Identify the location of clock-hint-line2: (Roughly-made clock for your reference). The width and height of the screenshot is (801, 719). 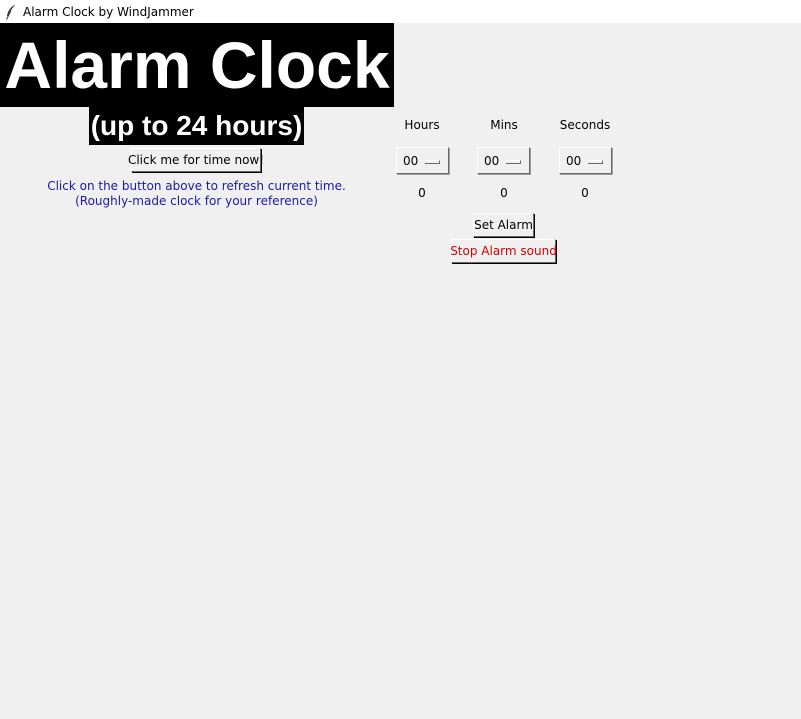
(196, 201).